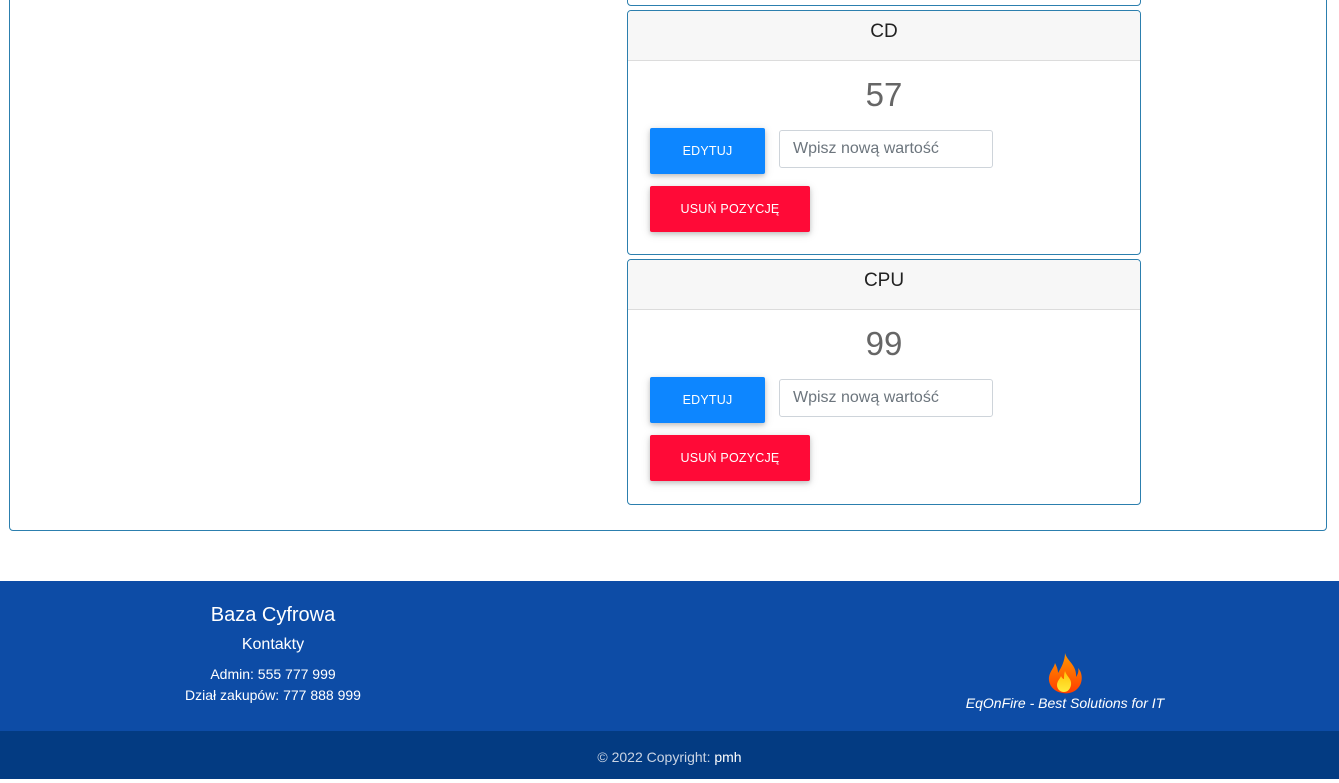 This screenshot has width=1339, height=783. Describe the element at coordinates (727, 757) in the screenshot. I see `copyright-brand-link: pmh` at that location.